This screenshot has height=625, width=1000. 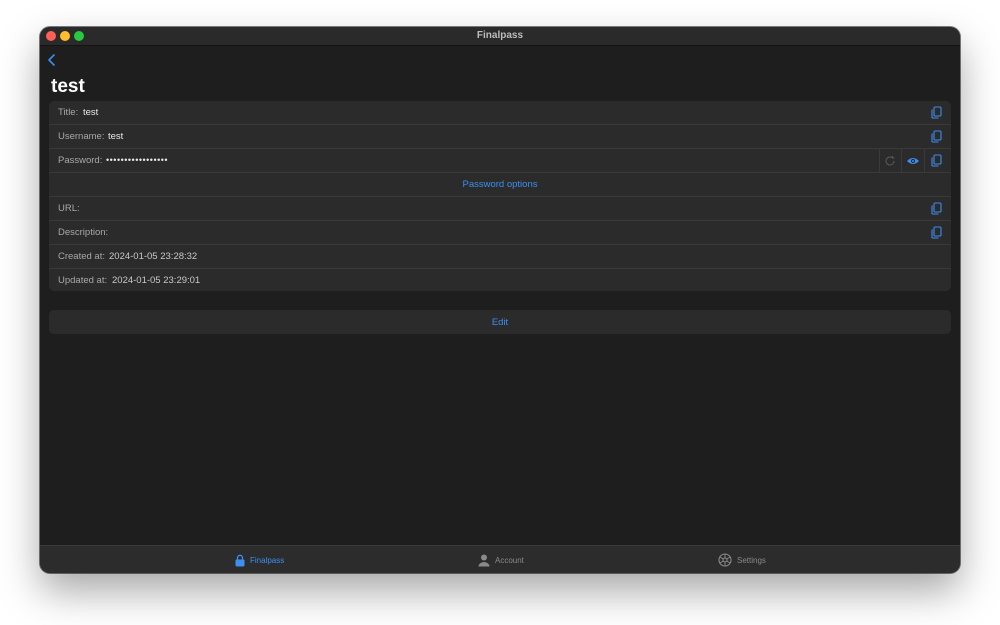 What do you see at coordinates (68, 86) in the screenshot?
I see `page-title: test` at bounding box center [68, 86].